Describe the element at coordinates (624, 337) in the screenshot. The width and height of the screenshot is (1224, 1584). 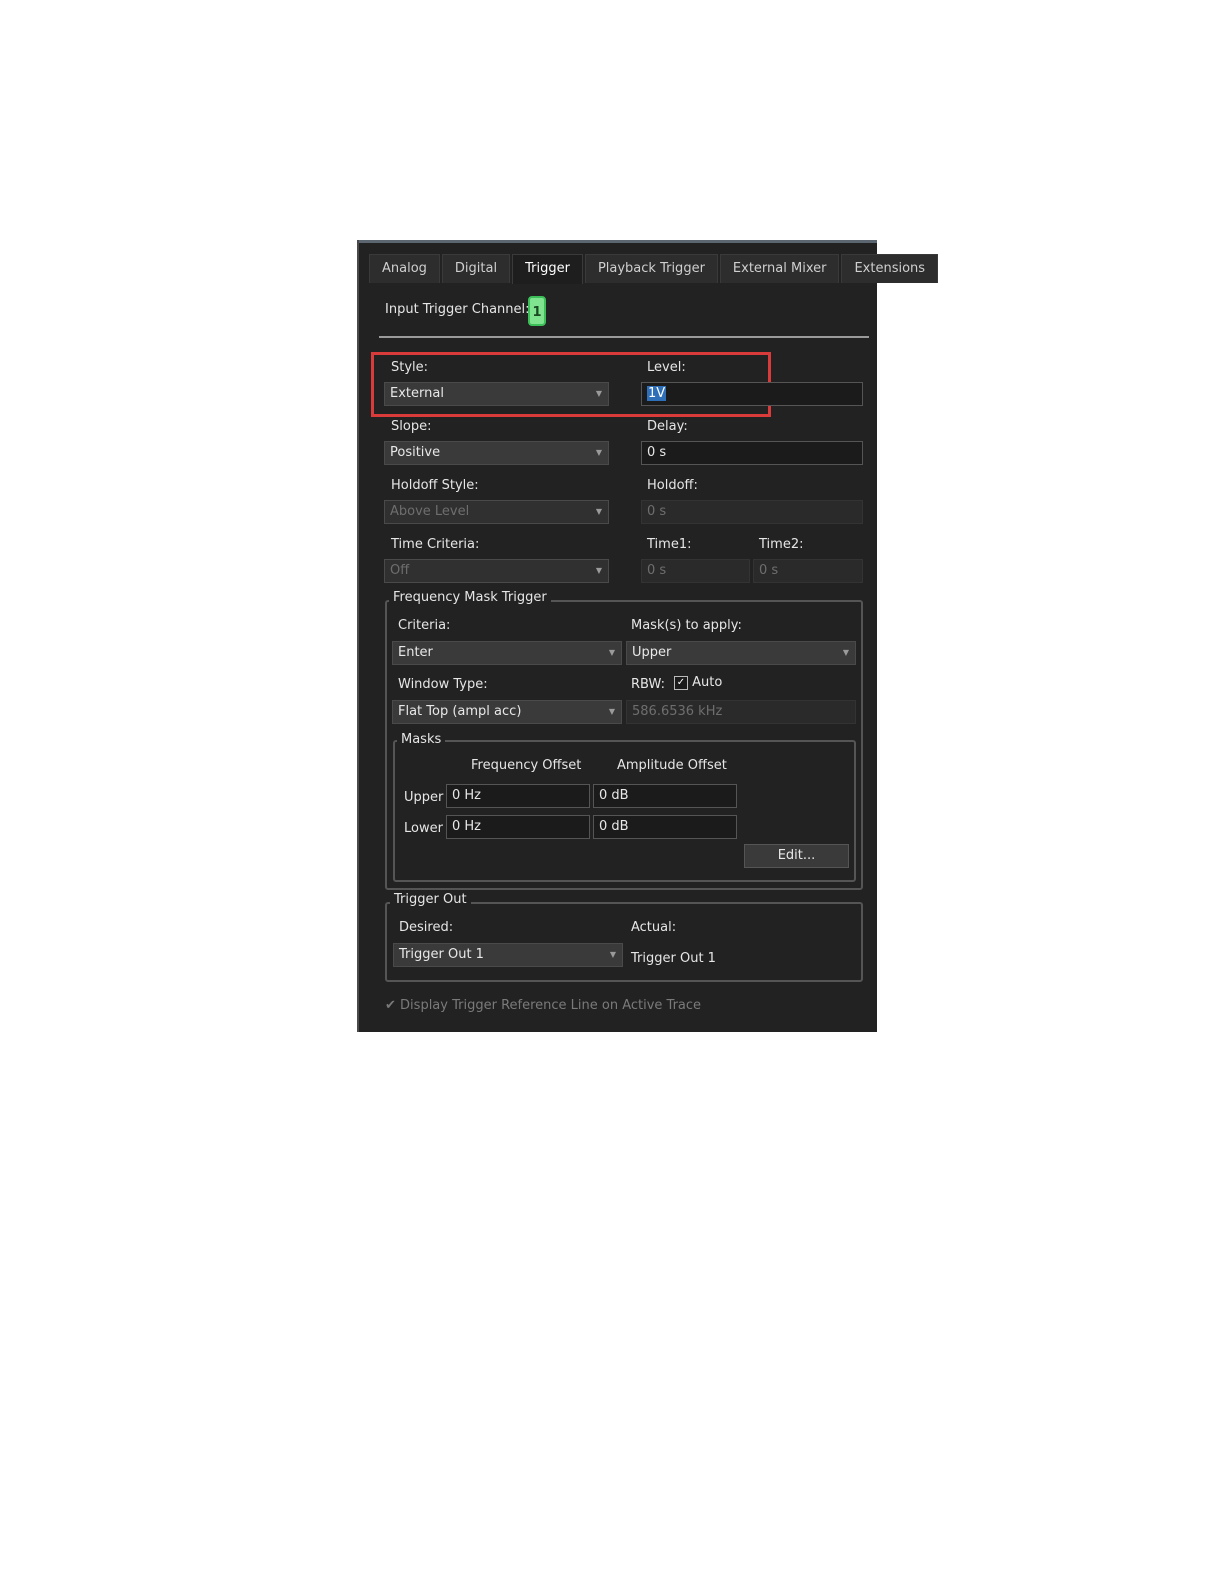
I see `separator` at that location.